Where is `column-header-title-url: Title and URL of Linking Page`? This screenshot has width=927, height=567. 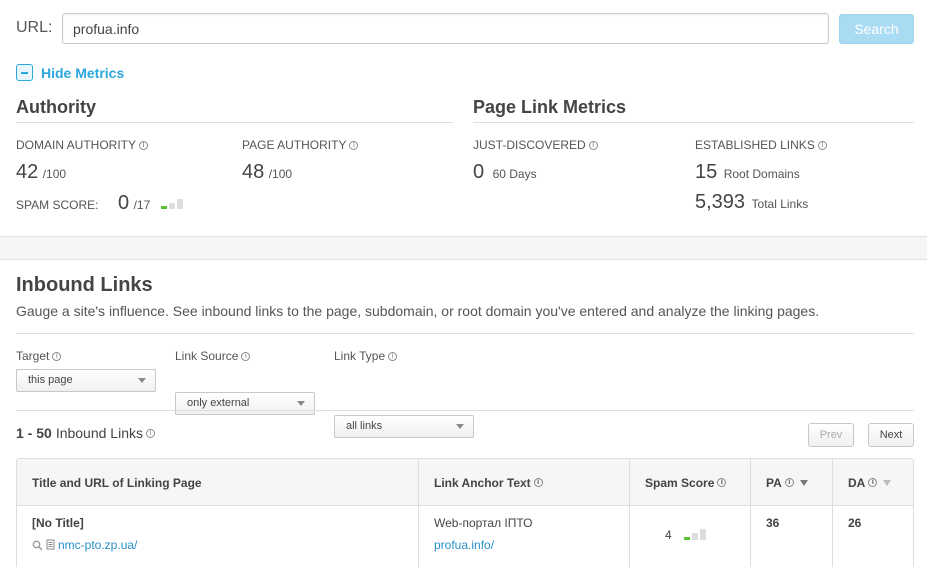
column-header-title-url: Title and URL of Linking Page is located at coordinates (217, 482).